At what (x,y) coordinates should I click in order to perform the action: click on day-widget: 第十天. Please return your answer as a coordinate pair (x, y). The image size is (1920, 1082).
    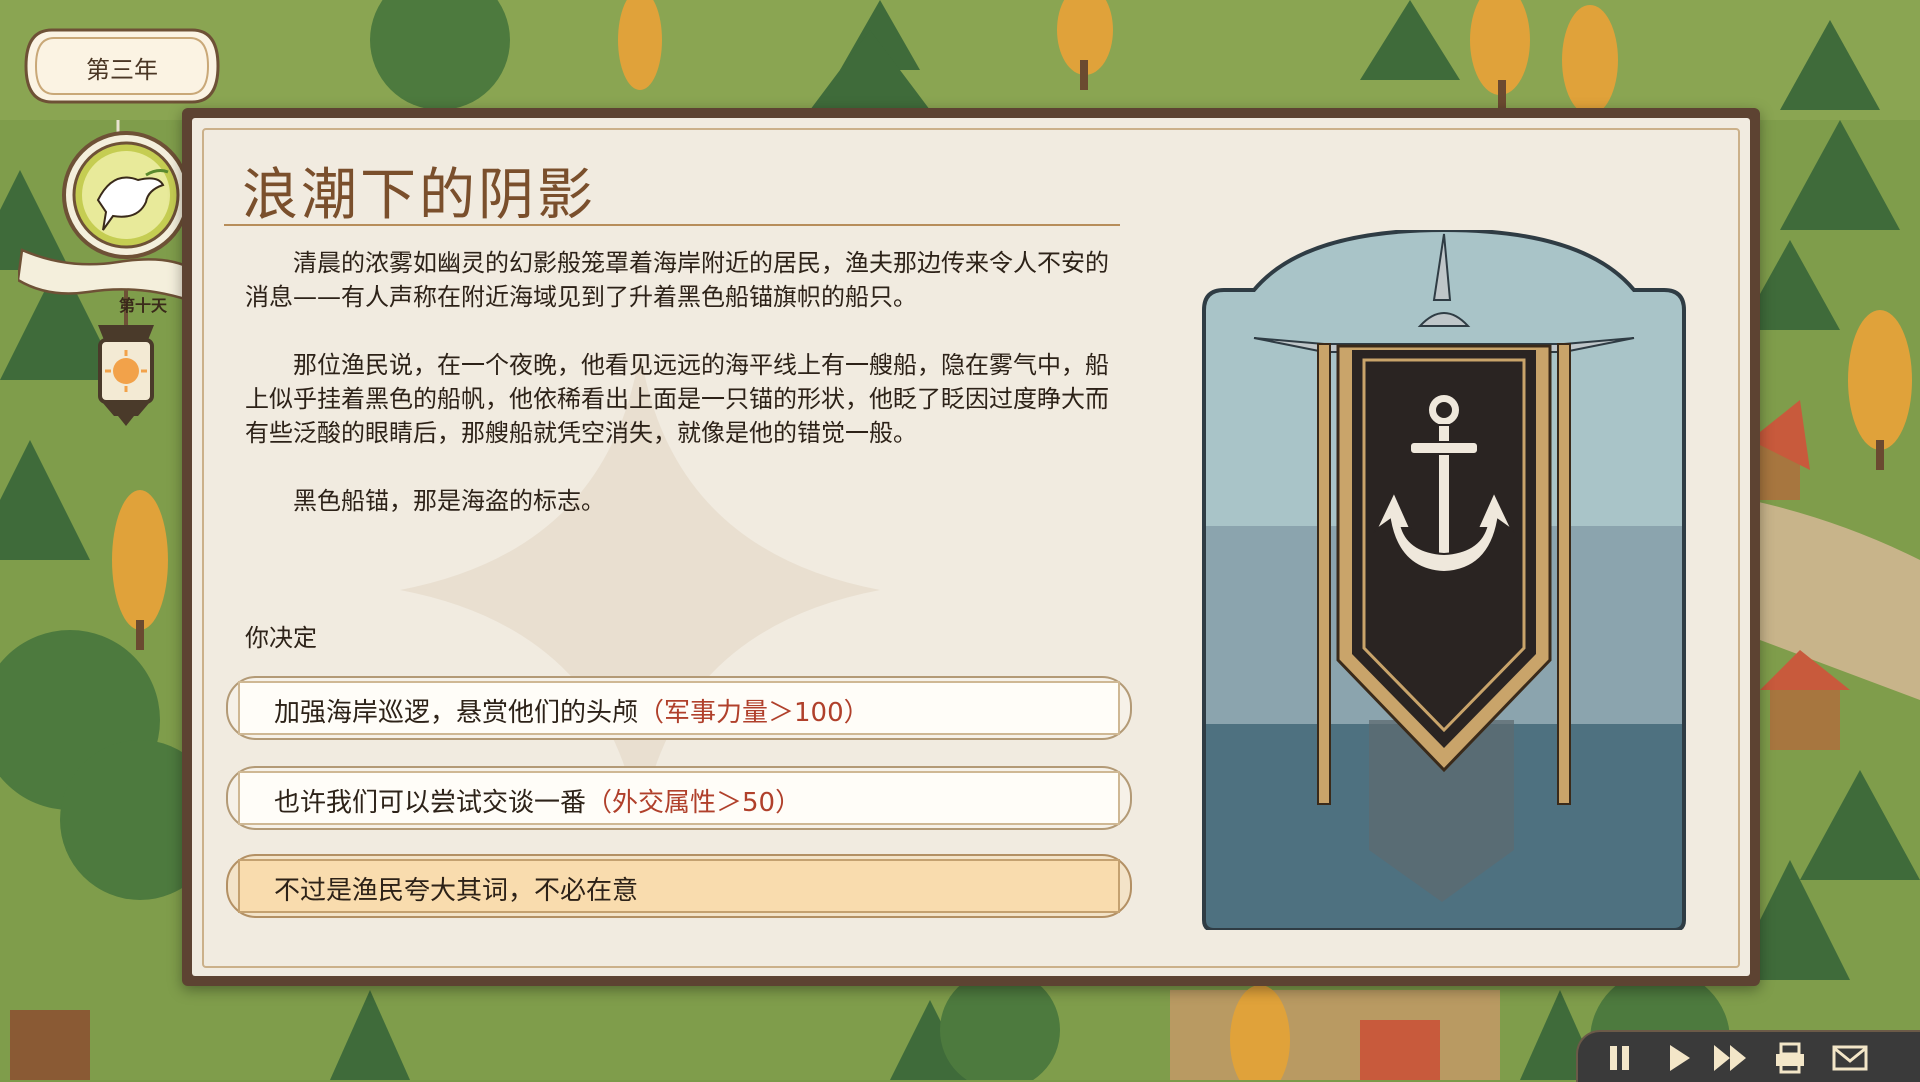
    Looking at the image, I should click on (107, 290).